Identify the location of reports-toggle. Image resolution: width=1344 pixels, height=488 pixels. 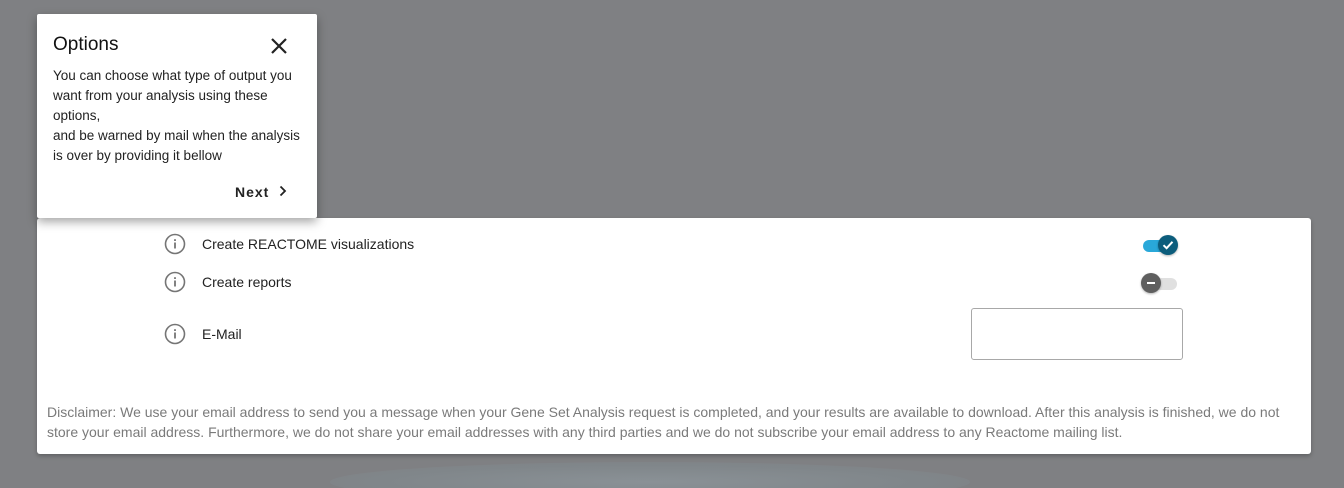
(1160, 283).